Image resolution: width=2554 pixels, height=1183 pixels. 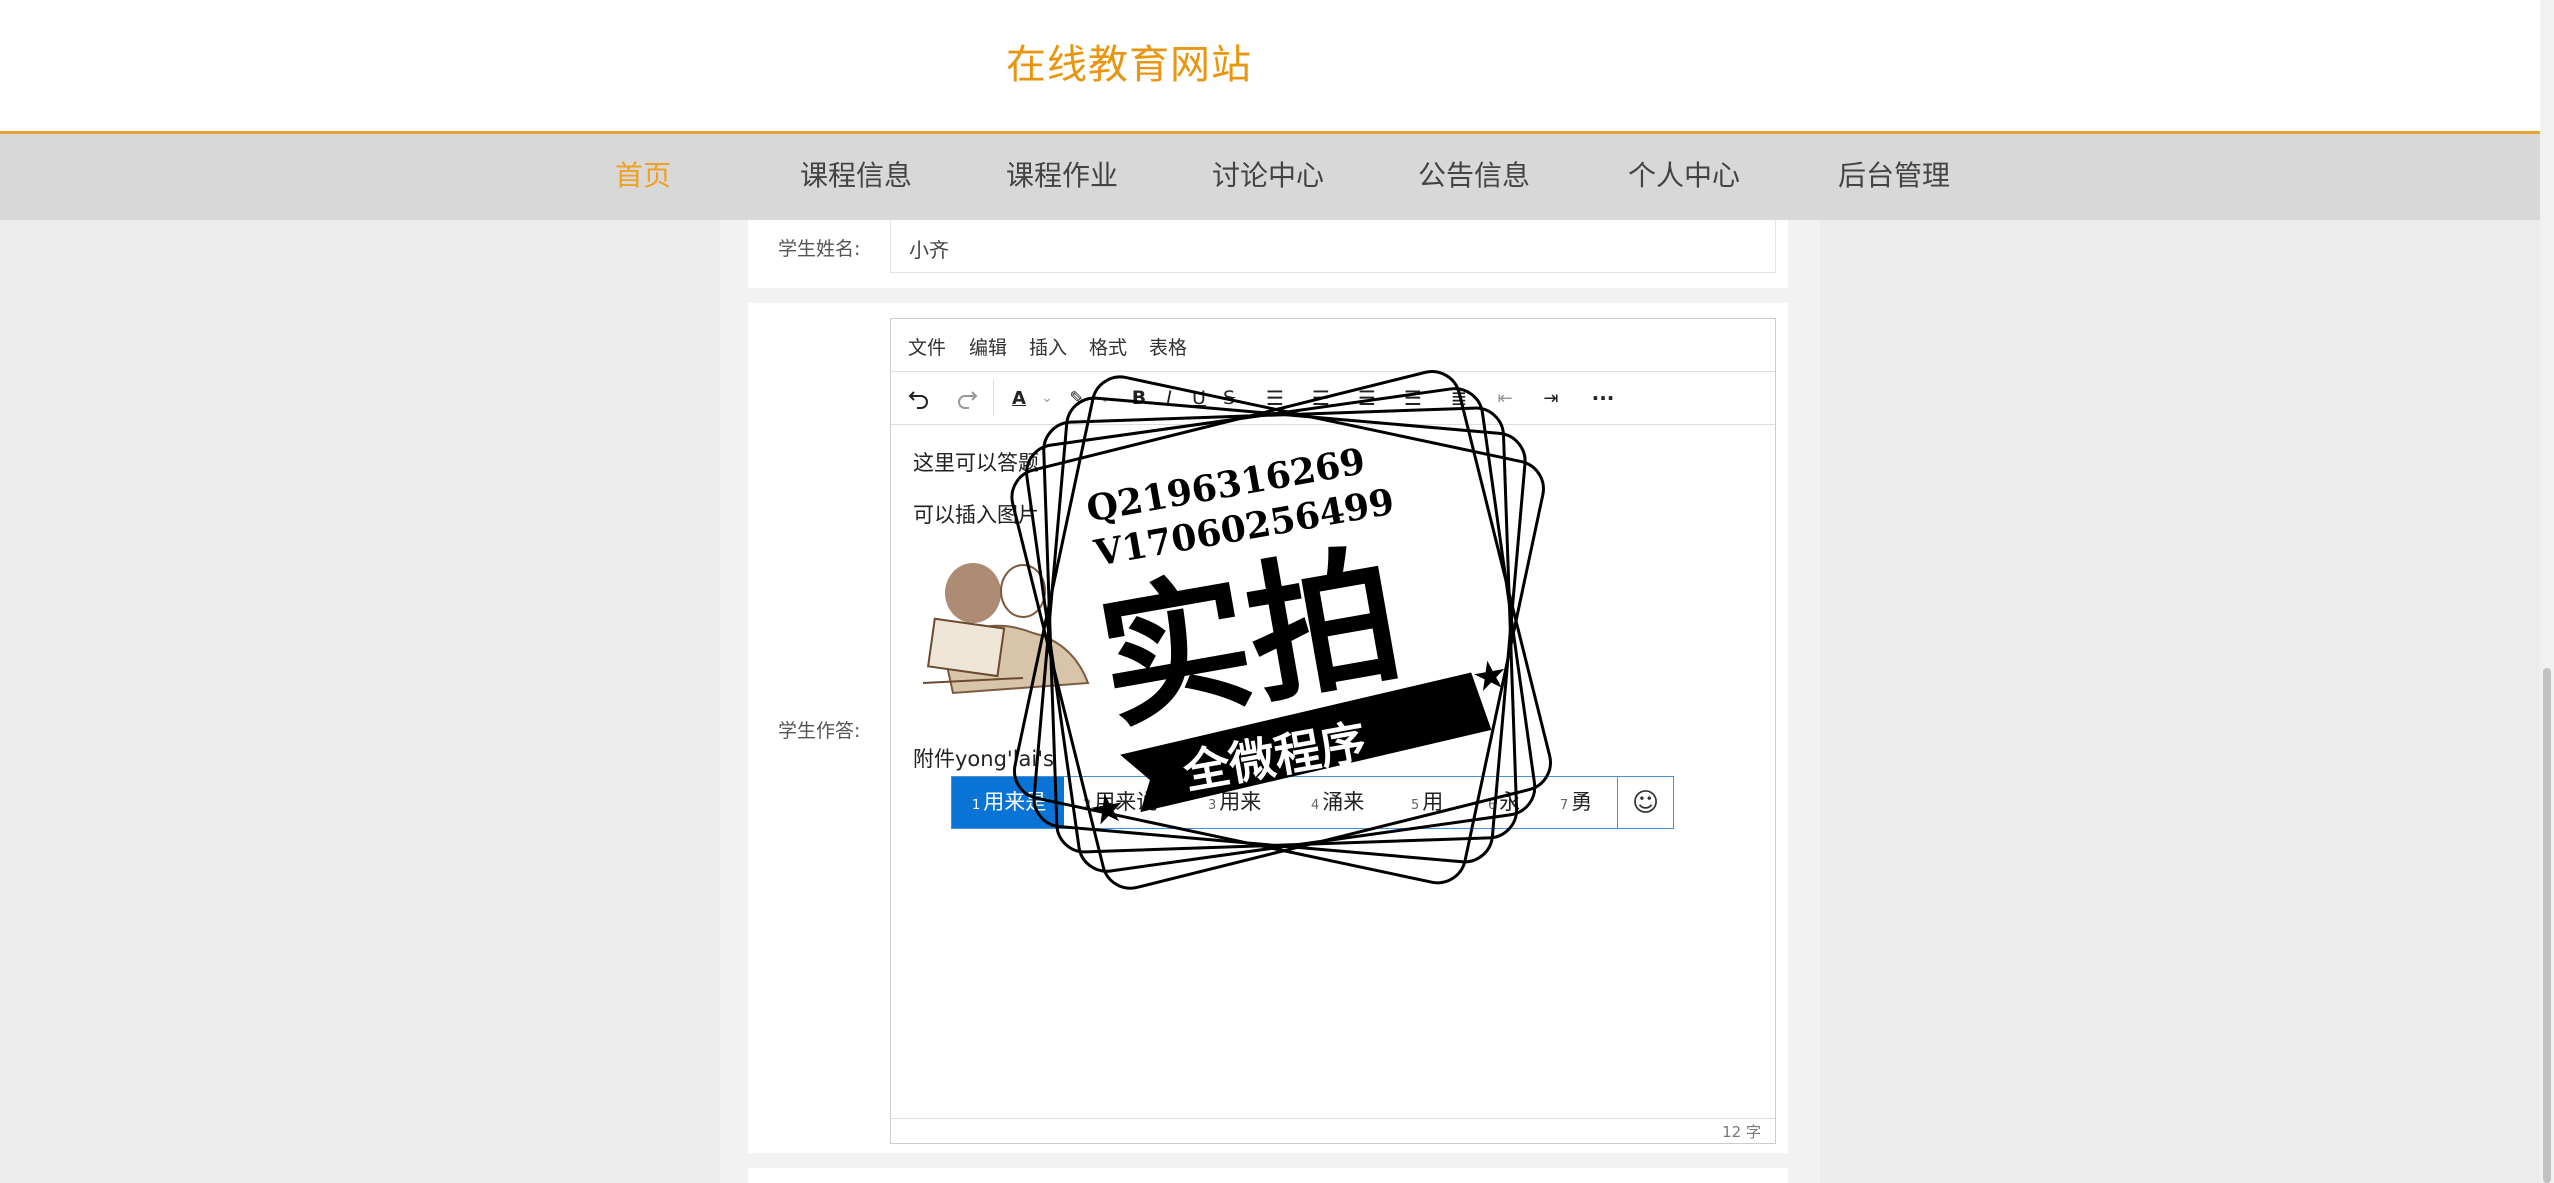 What do you see at coordinates (927, 346) in the screenshot?
I see `menu-file: 文件` at bounding box center [927, 346].